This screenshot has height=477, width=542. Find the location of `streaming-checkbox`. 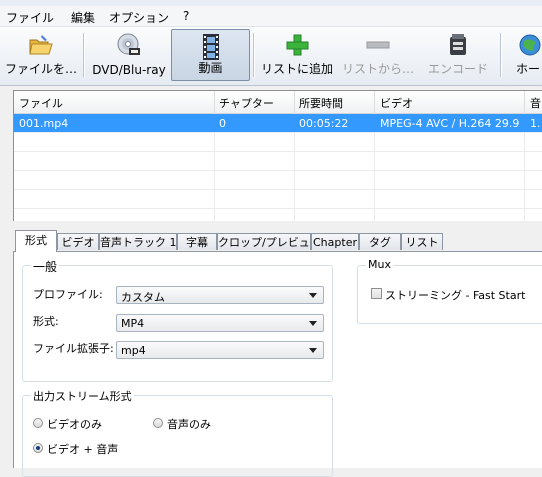

streaming-checkbox is located at coordinates (376, 293).